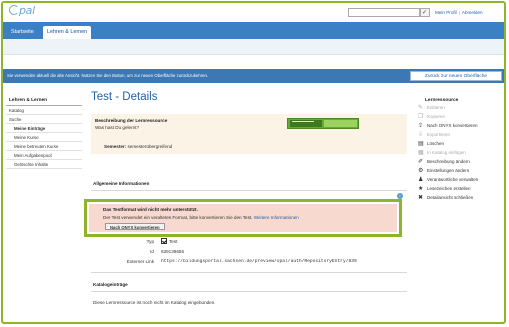 The width and height of the screenshot is (509, 327). I want to click on nav-item-meine-eintraege: Meine Einträge, so click(44, 128).